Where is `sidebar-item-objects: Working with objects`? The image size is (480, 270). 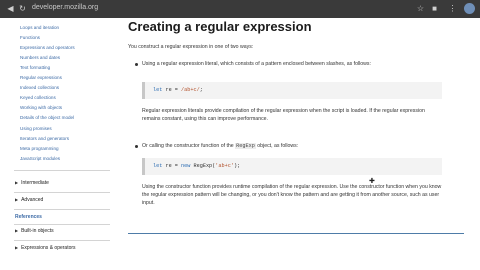
sidebar-item-objects: Working with objects is located at coordinates (41, 107).